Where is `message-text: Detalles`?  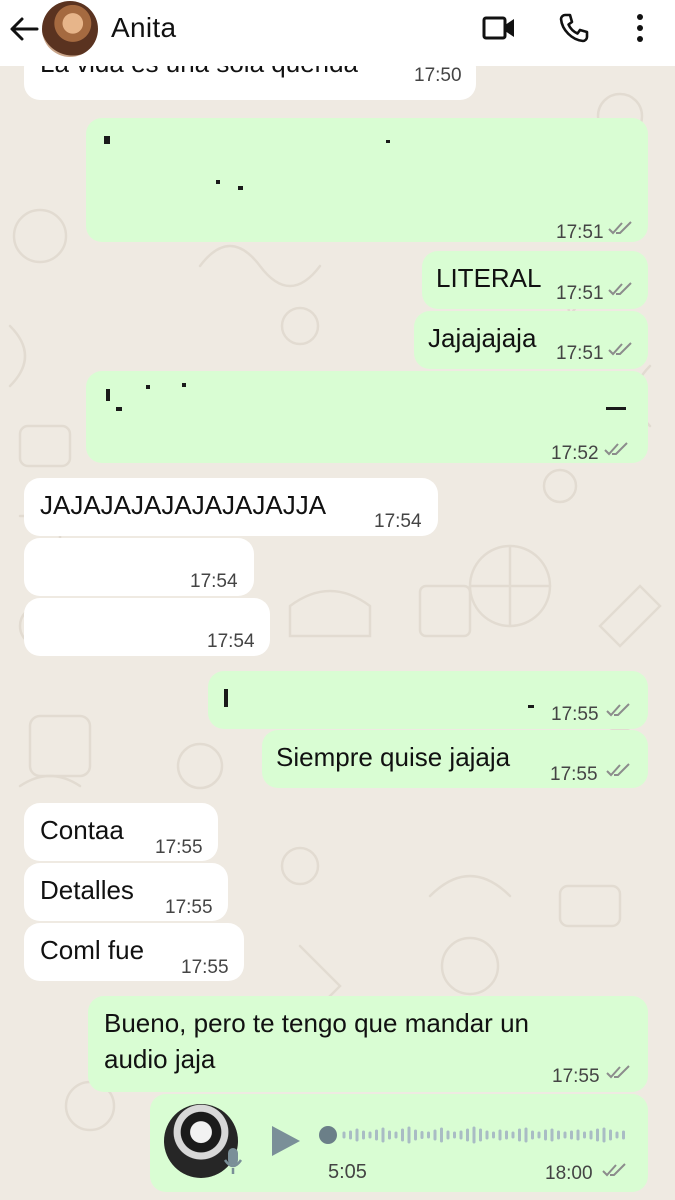
message-text: Detalles is located at coordinates (87, 890).